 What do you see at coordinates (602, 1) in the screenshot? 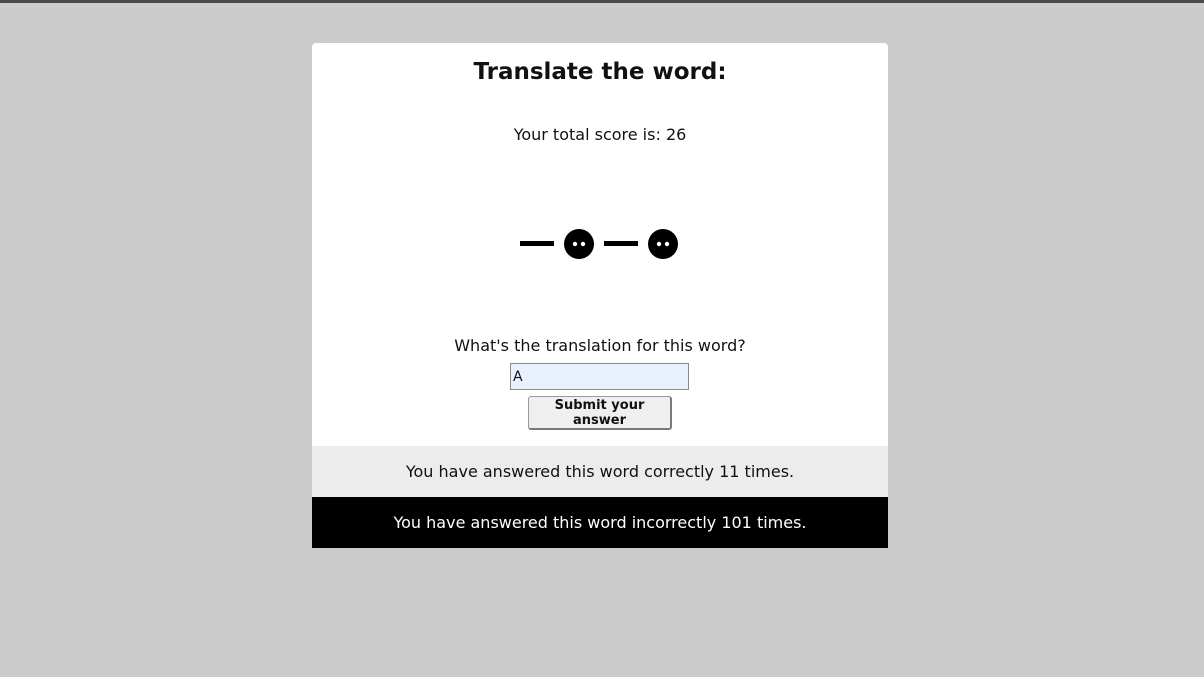
I see `window-top-border` at bounding box center [602, 1].